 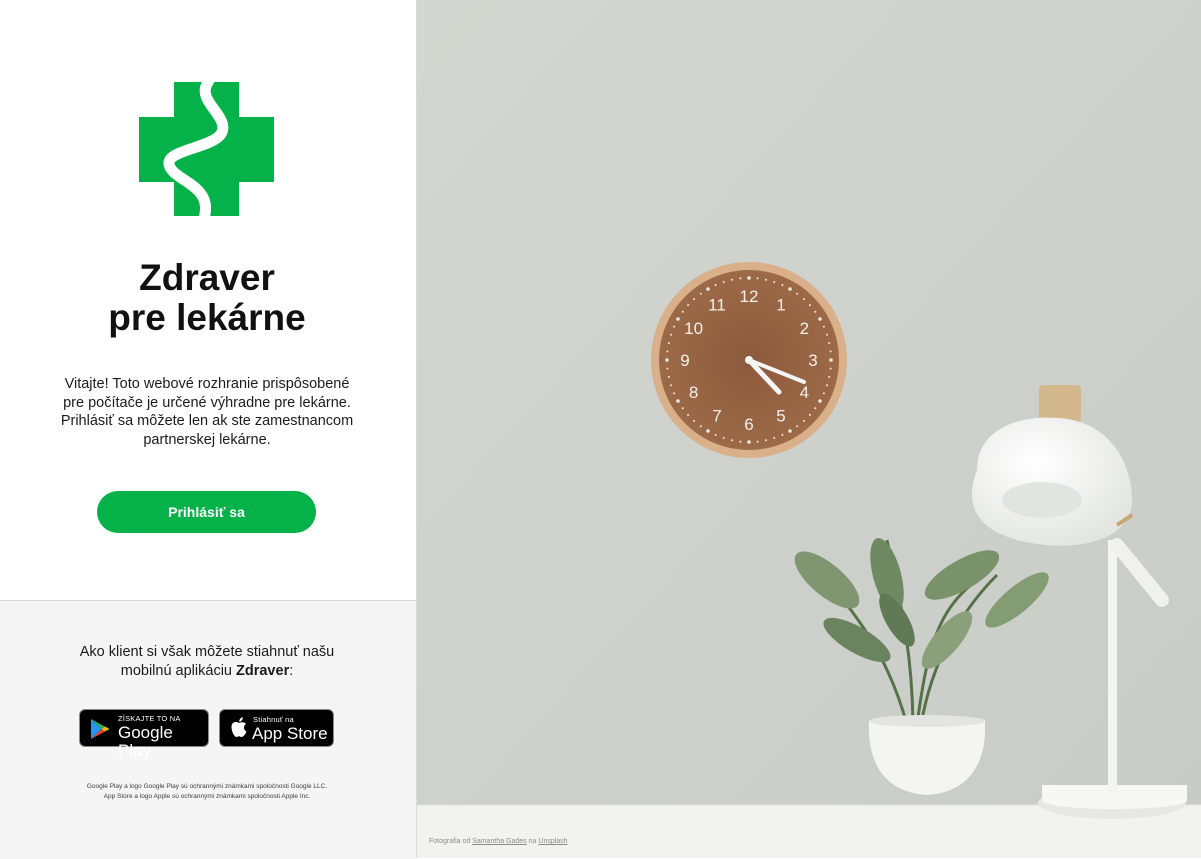 What do you see at coordinates (780, 415) in the screenshot?
I see `clock-number: 5` at bounding box center [780, 415].